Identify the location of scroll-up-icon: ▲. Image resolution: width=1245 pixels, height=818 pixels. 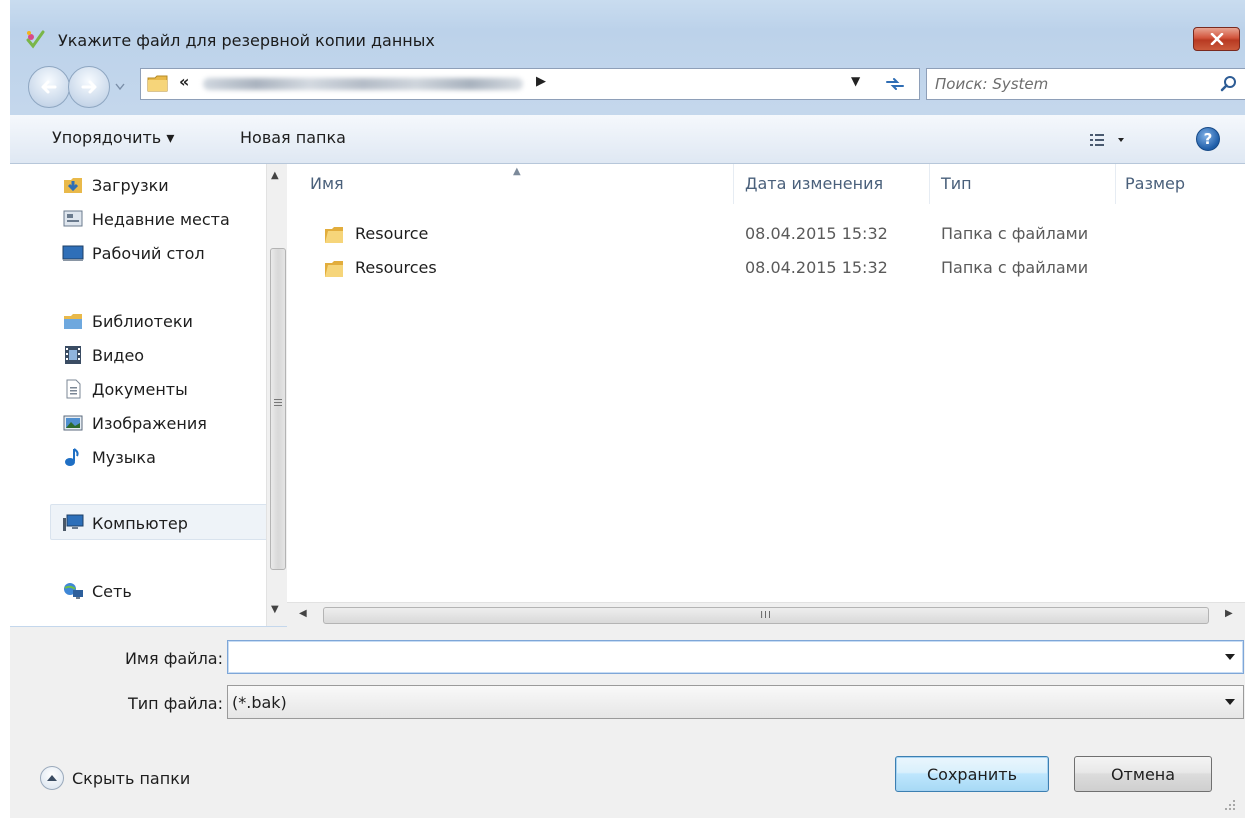
(275, 175).